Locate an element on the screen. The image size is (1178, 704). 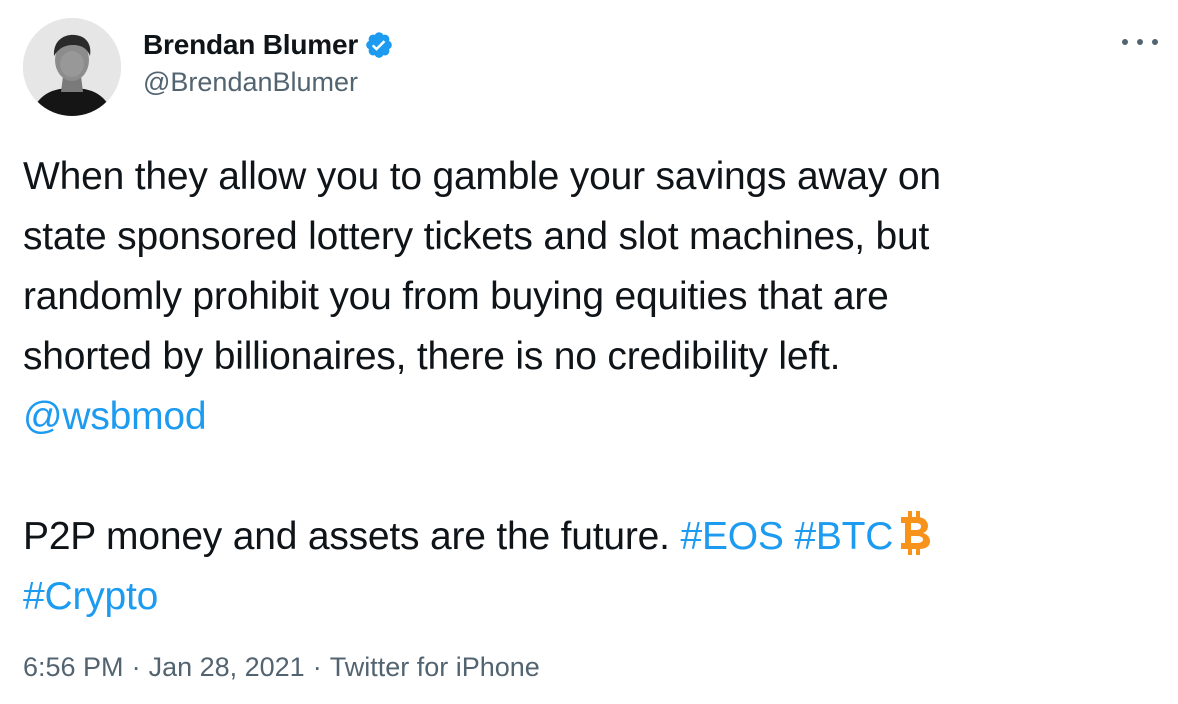
hashtag-link-crypto: #Crypto is located at coordinates (90, 596).